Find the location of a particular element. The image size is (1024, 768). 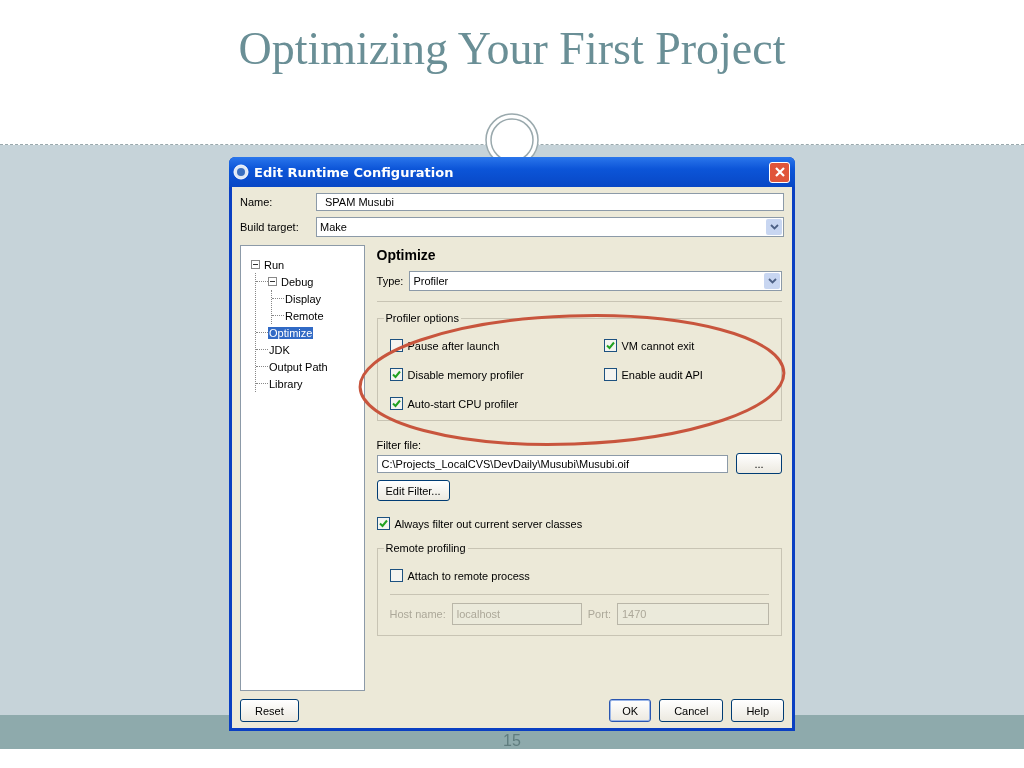

checkbox: Enable audit API is located at coordinates (686, 374).